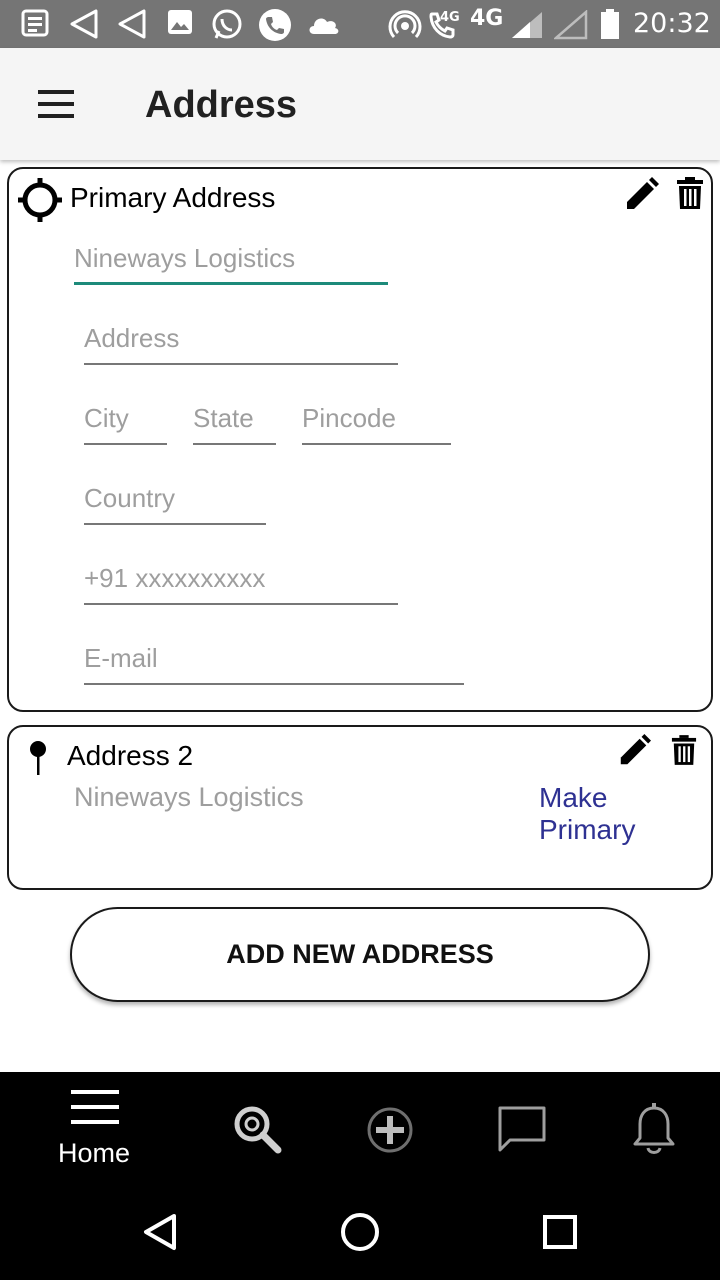 This screenshot has width=720, height=1280. What do you see at coordinates (94, 1153) in the screenshot?
I see `nav-home-label: Home` at bounding box center [94, 1153].